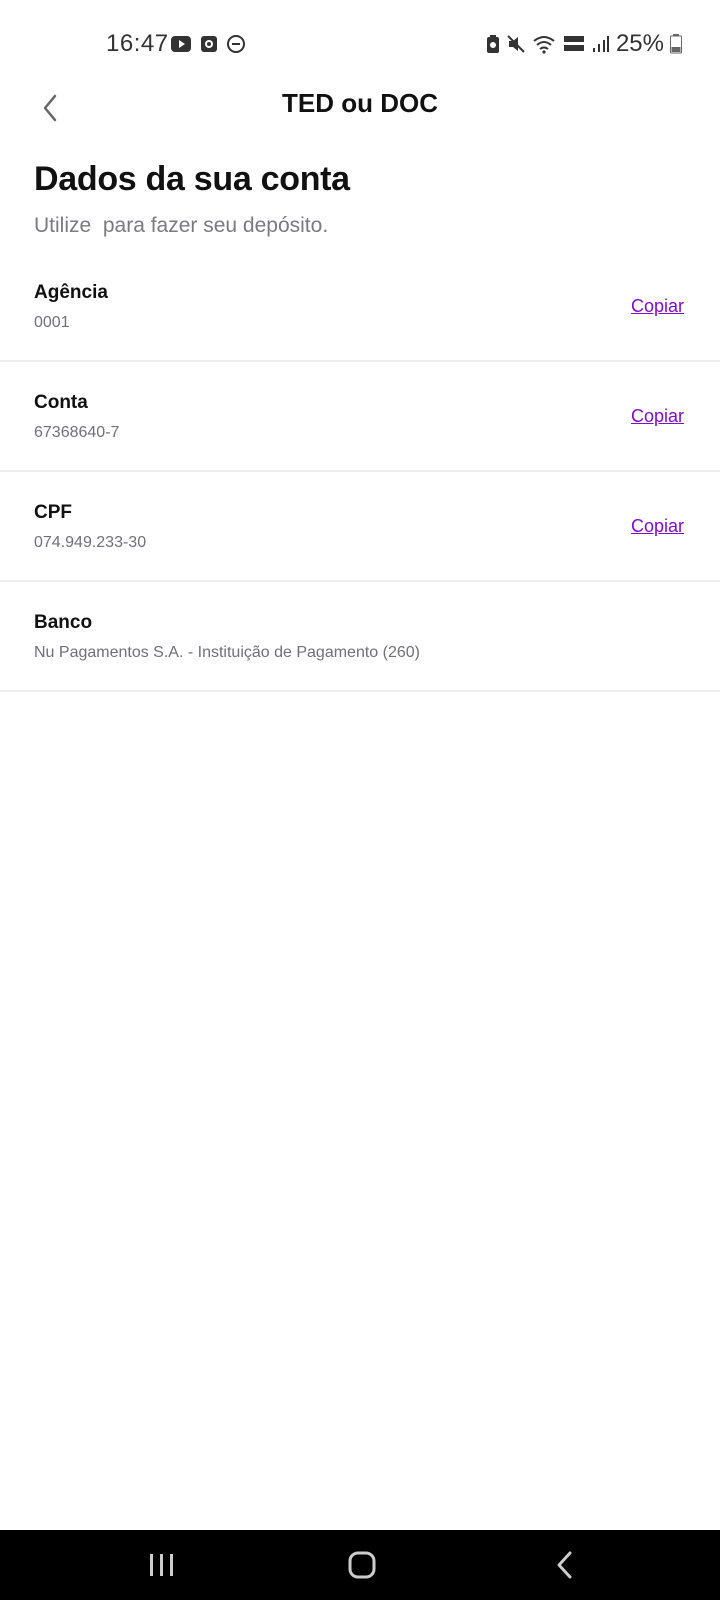 The height and width of the screenshot is (1600, 720). Describe the element at coordinates (360, 44) in the screenshot. I see `status-bar: 16:47 25%` at that location.